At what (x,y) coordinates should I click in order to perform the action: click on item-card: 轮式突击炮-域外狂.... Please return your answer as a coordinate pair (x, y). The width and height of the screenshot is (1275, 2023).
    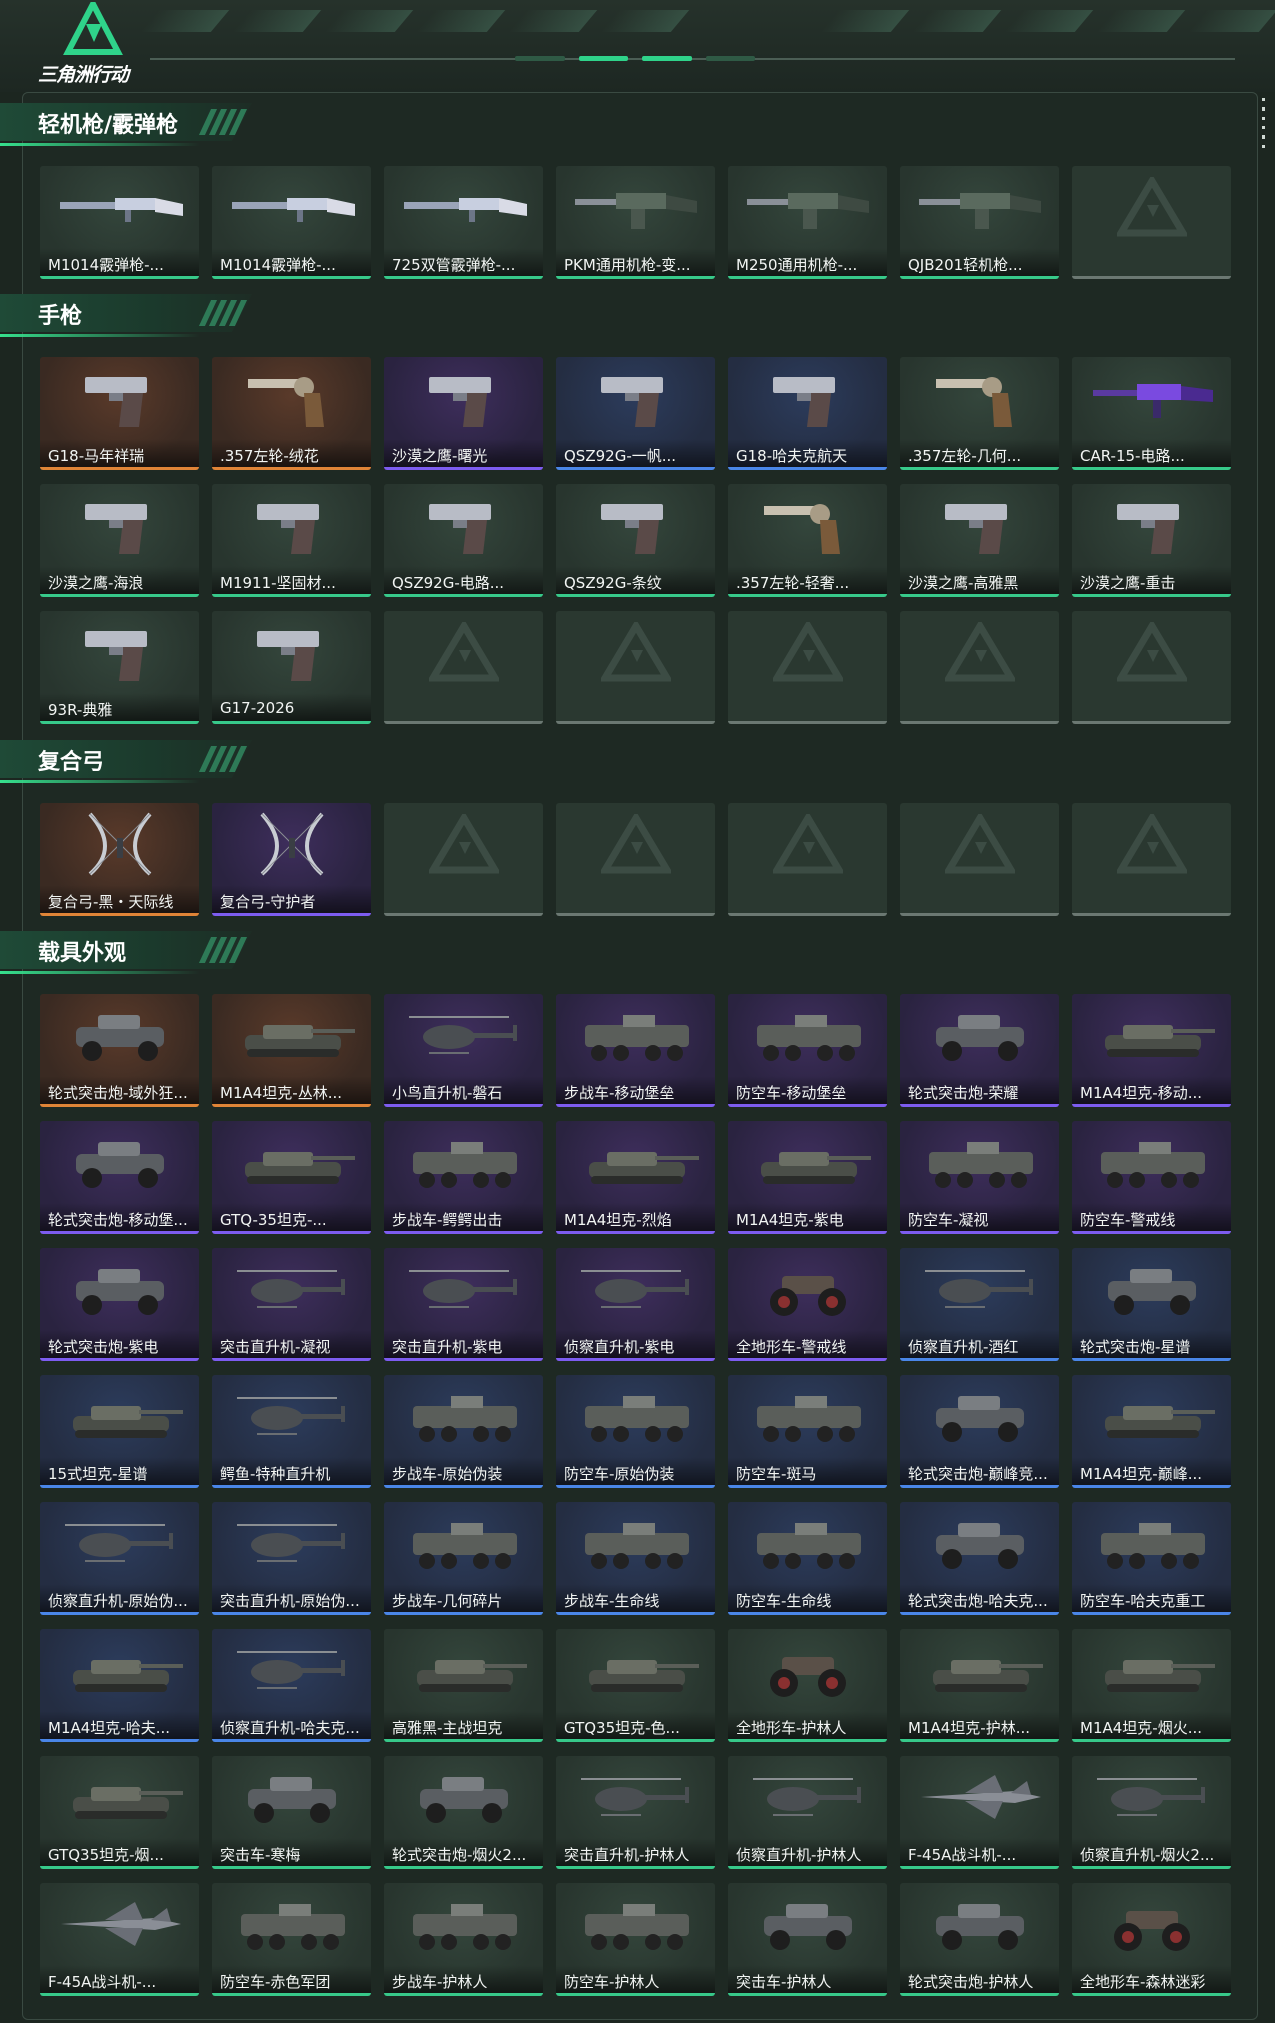
    Looking at the image, I should click on (119, 1050).